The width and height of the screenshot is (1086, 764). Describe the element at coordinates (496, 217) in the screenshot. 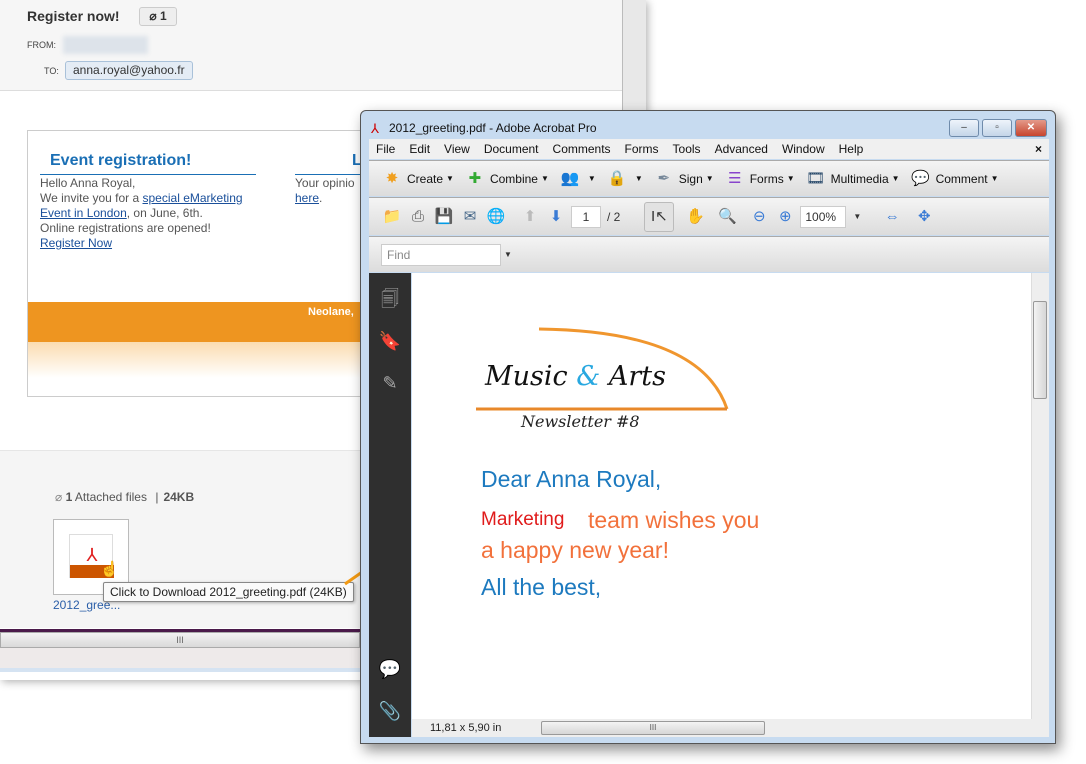

I see `web-upload-icon: 🌐` at that location.